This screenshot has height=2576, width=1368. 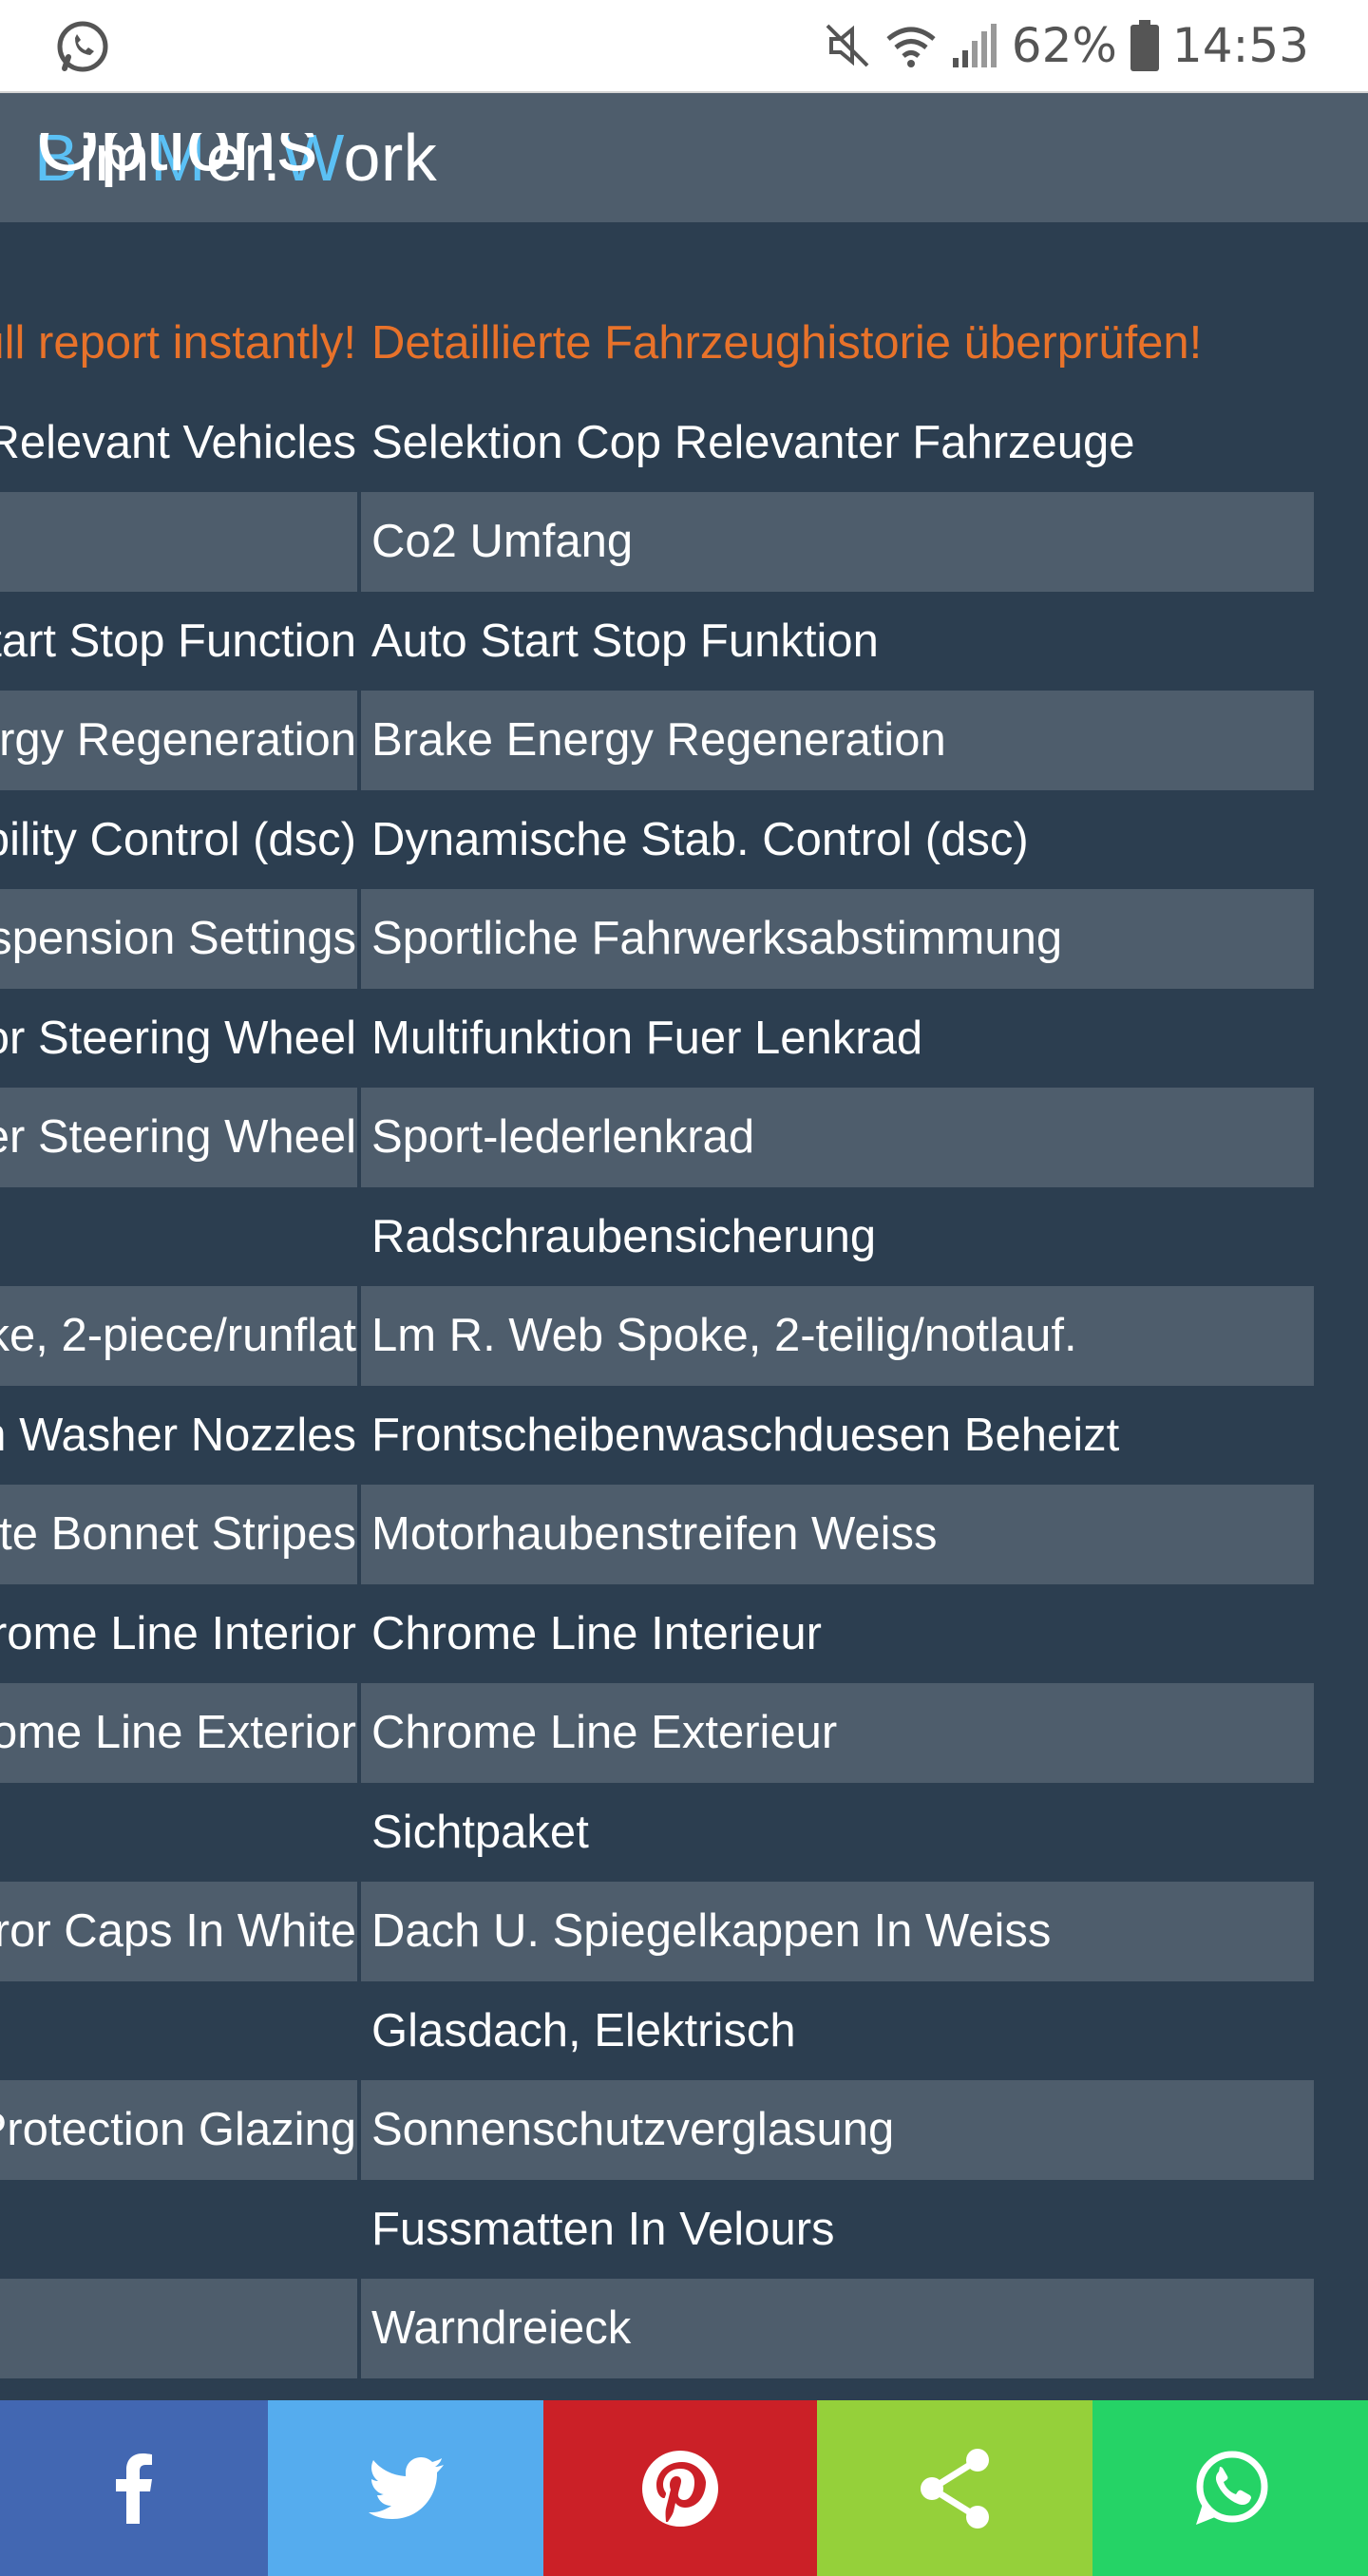 I want to click on option-name-de: Sichtpaket, so click(x=480, y=1832).